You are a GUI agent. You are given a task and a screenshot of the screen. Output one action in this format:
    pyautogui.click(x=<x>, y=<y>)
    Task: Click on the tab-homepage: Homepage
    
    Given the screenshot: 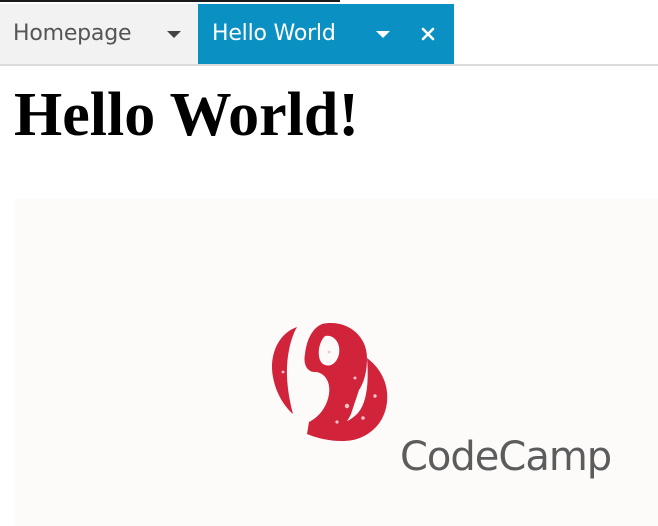 What is the action you would take?
    pyautogui.click(x=99, y=34)
    